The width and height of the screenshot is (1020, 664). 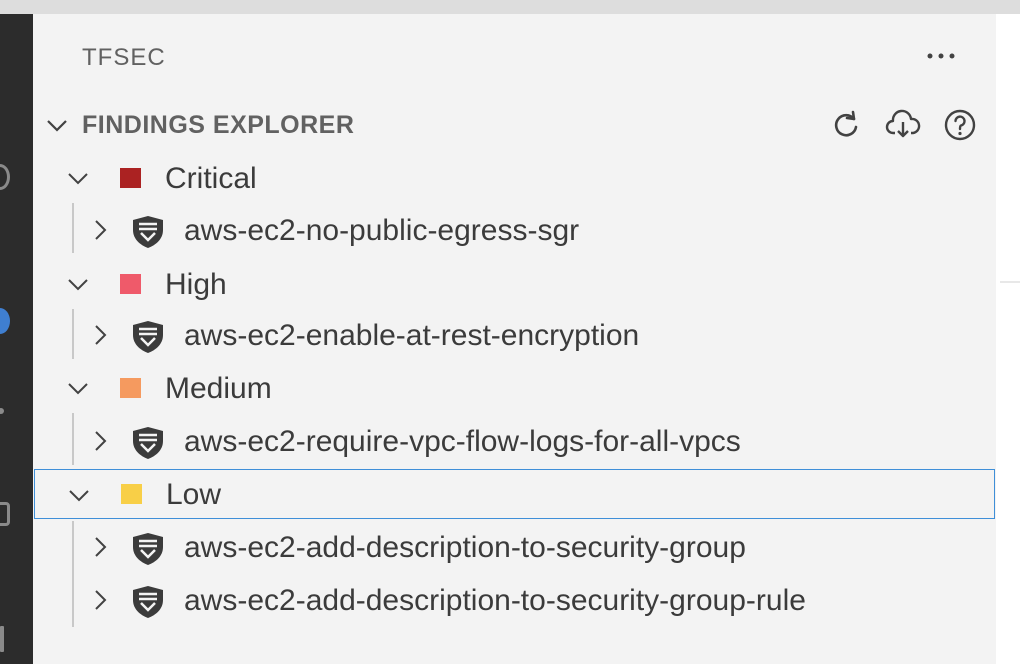 What do you see at coordinates (412, 335) in the screenshot?
I see `tree-item-label: aws-ec2-enable-at-rest-encryption` at bounding box center [412, 335].